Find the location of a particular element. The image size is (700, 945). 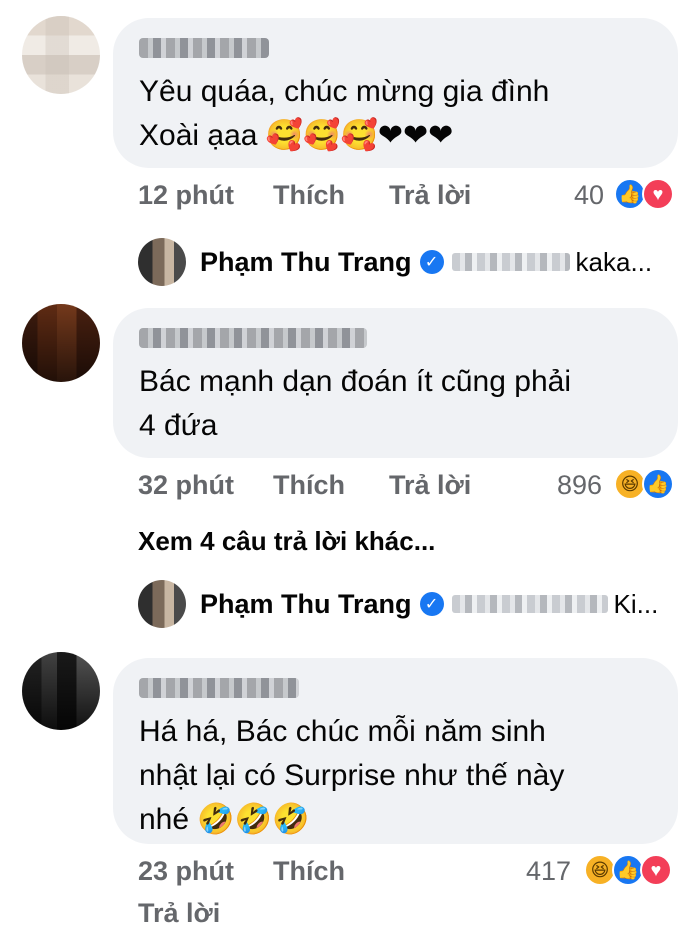

reactions: 👍 ♥ is located at coordinates (647, 195).